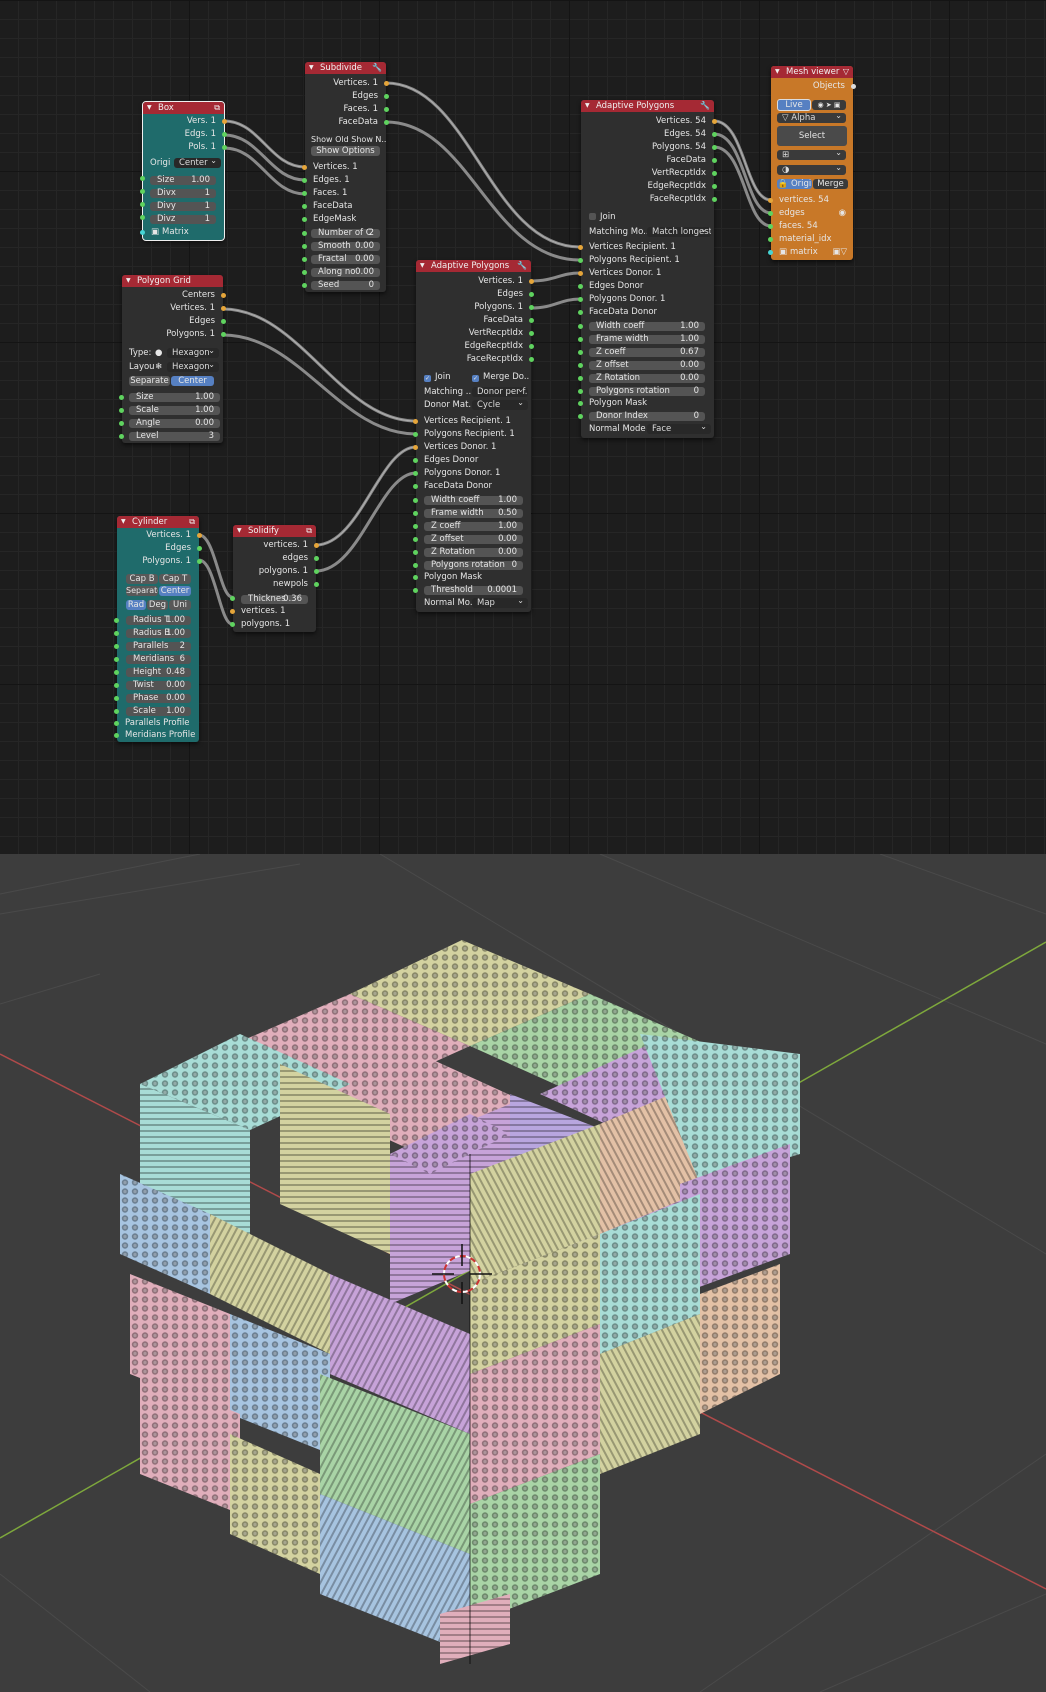 This screenshot has height=1692, width=1046. Describe the element at coordinates (679, 429) in the screenshot. I see `normal-mode-dropdown: Face` at that location.